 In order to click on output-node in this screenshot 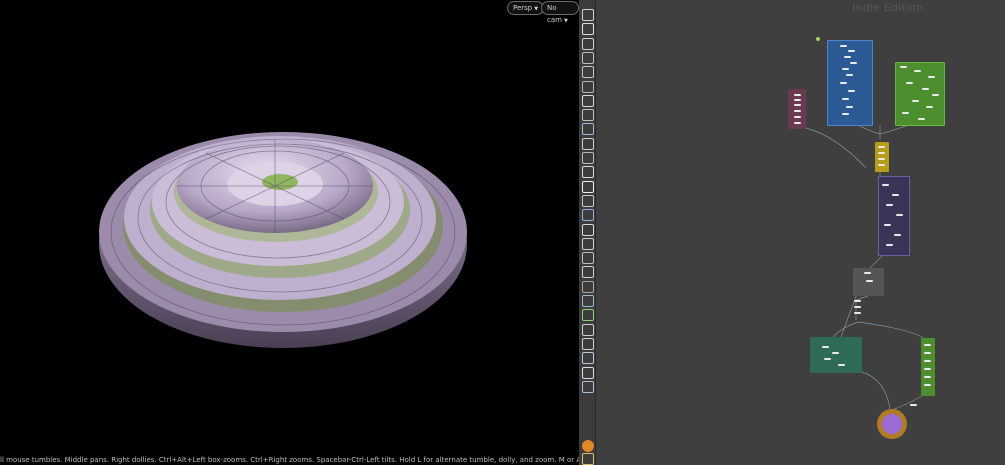, I will do `click(892, 424)`.